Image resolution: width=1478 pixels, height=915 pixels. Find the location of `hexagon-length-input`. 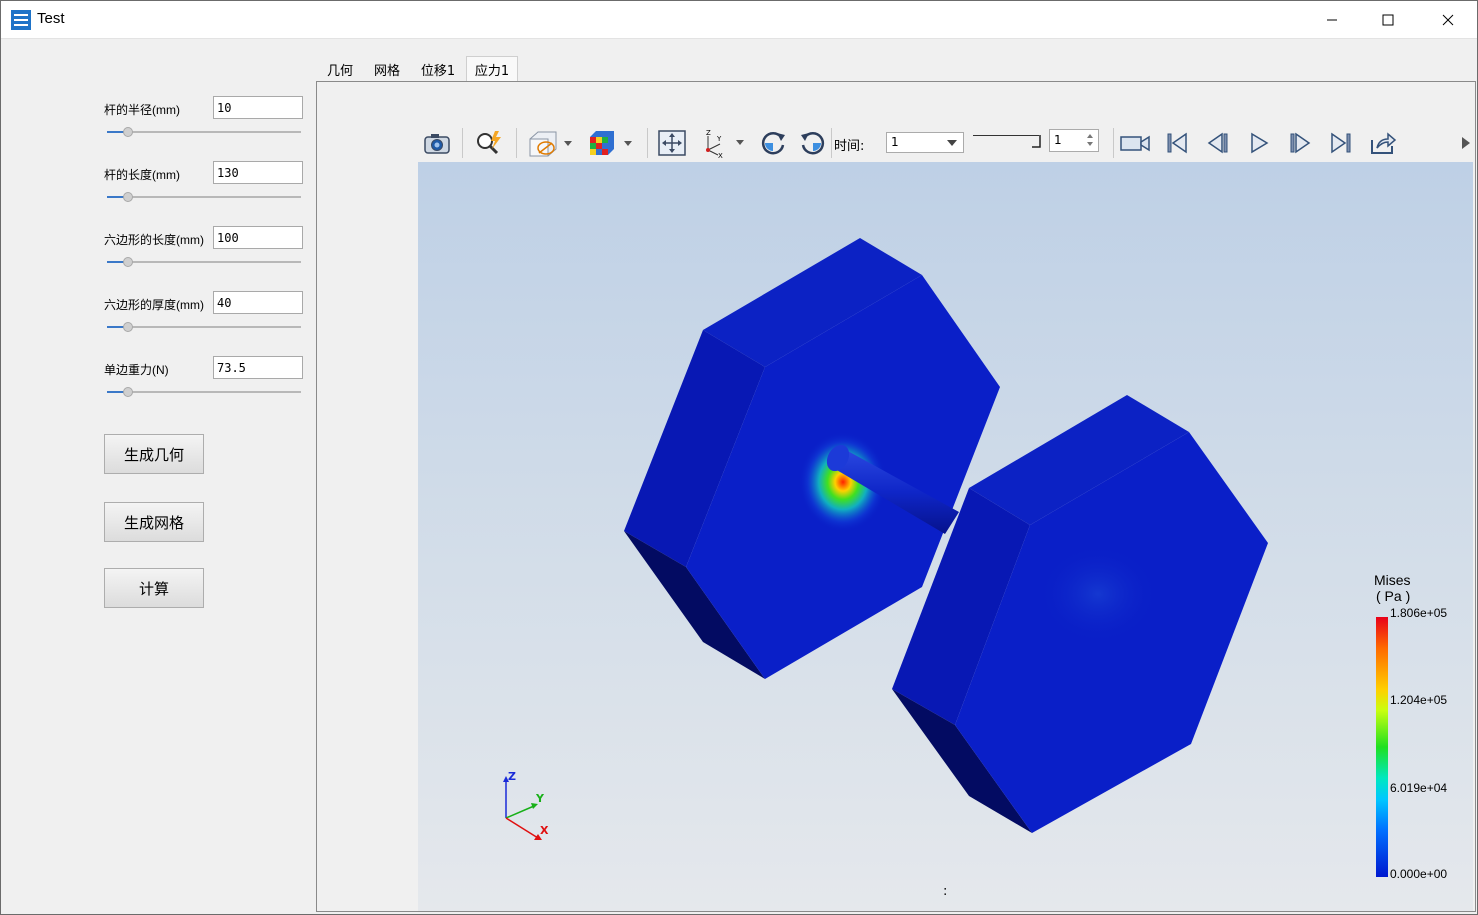

hexagon-length-input is located at coordinates (258, 237).